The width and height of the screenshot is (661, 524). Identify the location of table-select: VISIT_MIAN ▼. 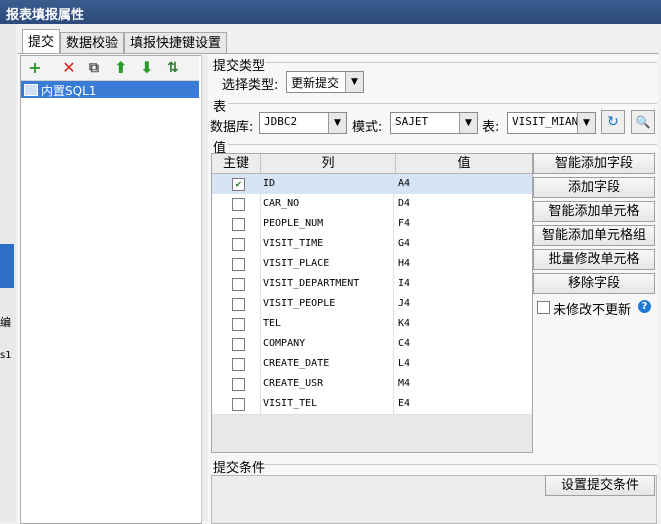
(551, 123).